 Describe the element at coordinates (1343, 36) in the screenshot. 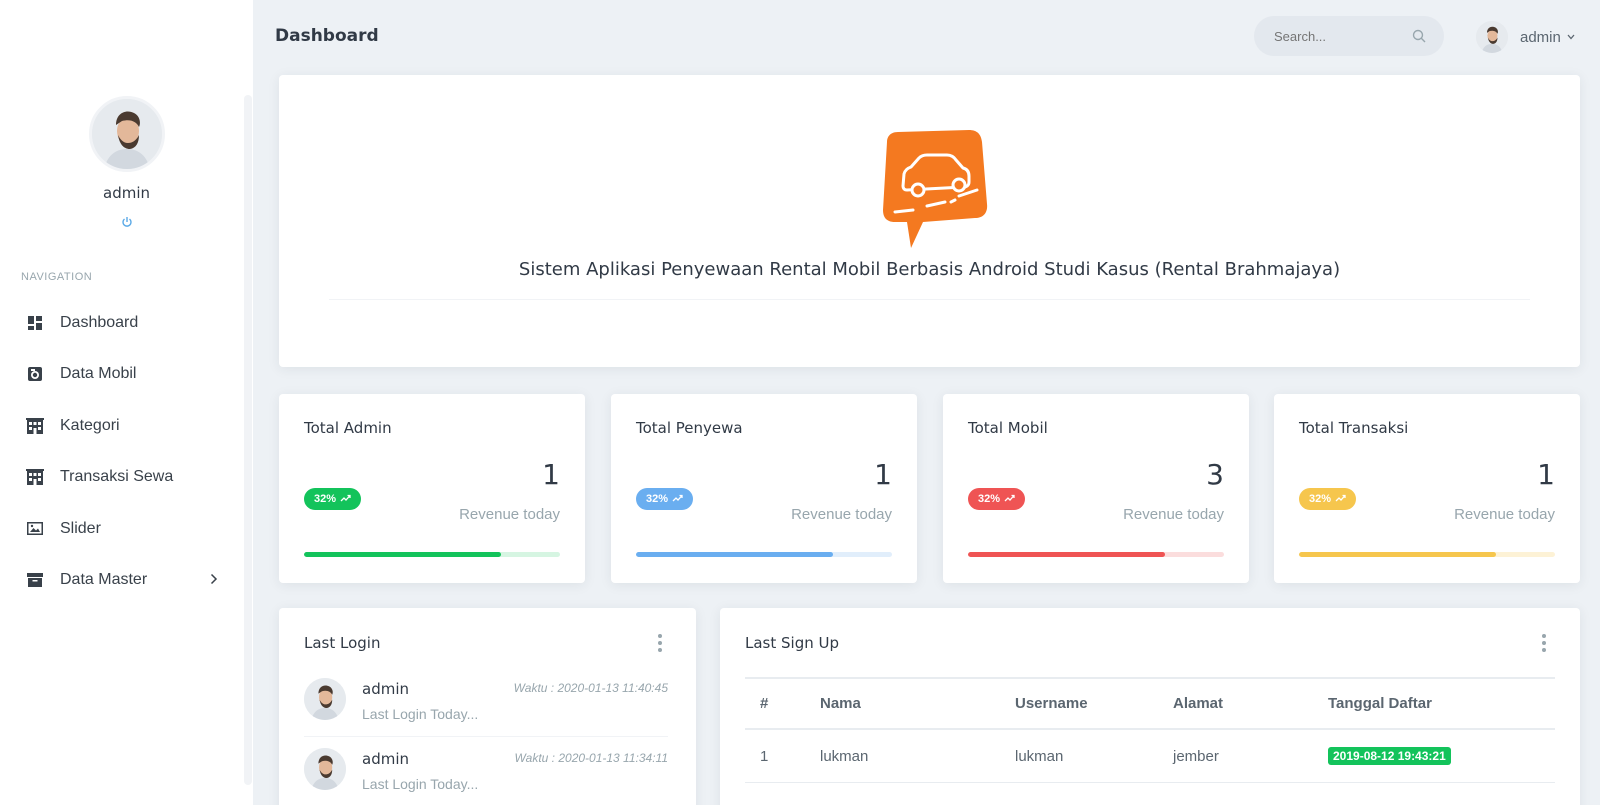

I see `search-input` at that location.